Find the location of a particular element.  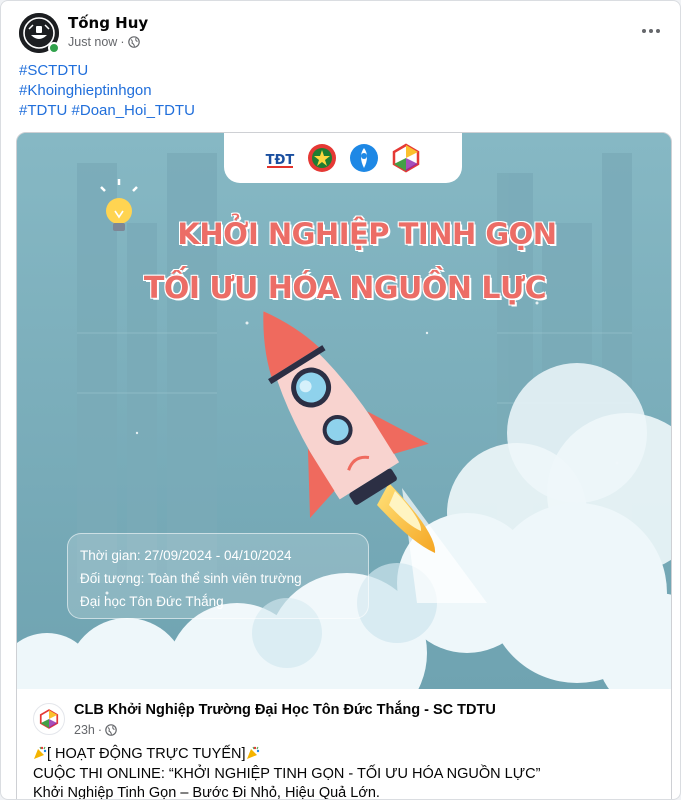

post-meta: Just now · is located at coordinates (104, 42).